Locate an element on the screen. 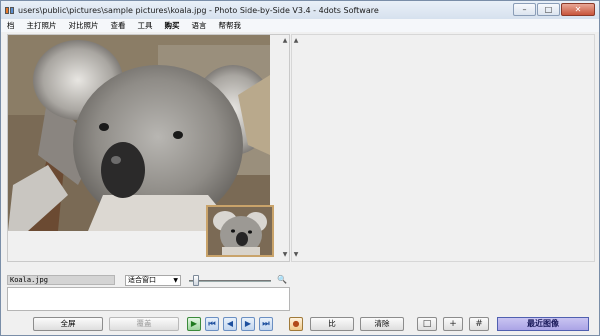 The height and width of the screenshot is (336, 600). zoom-mode-select: 适合窗口 ▼ is located at coordinates (153, 280).